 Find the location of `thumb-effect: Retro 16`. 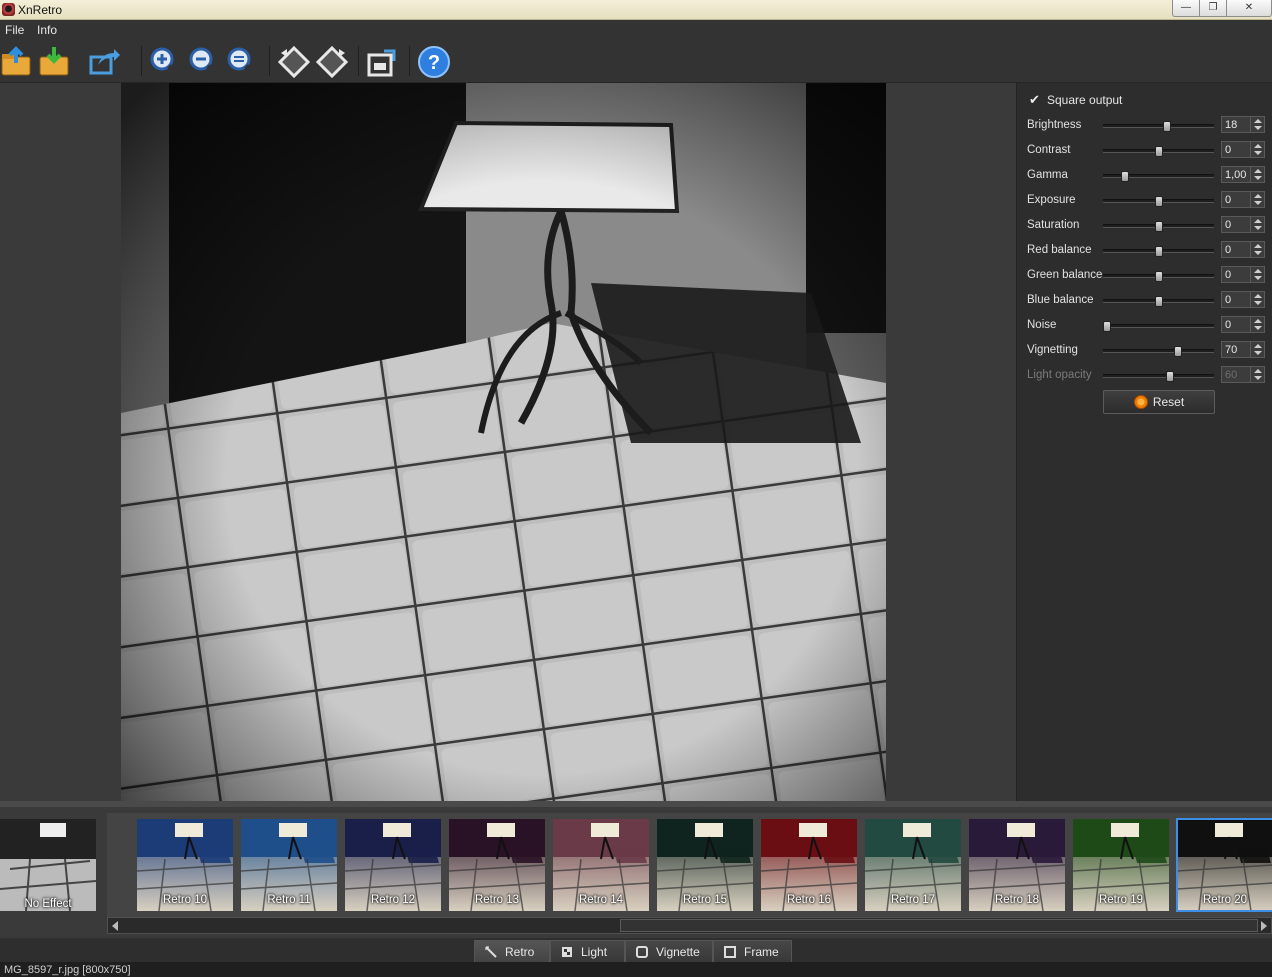

thumb-effect: Retro 16 is located at coordinates (809, 865).